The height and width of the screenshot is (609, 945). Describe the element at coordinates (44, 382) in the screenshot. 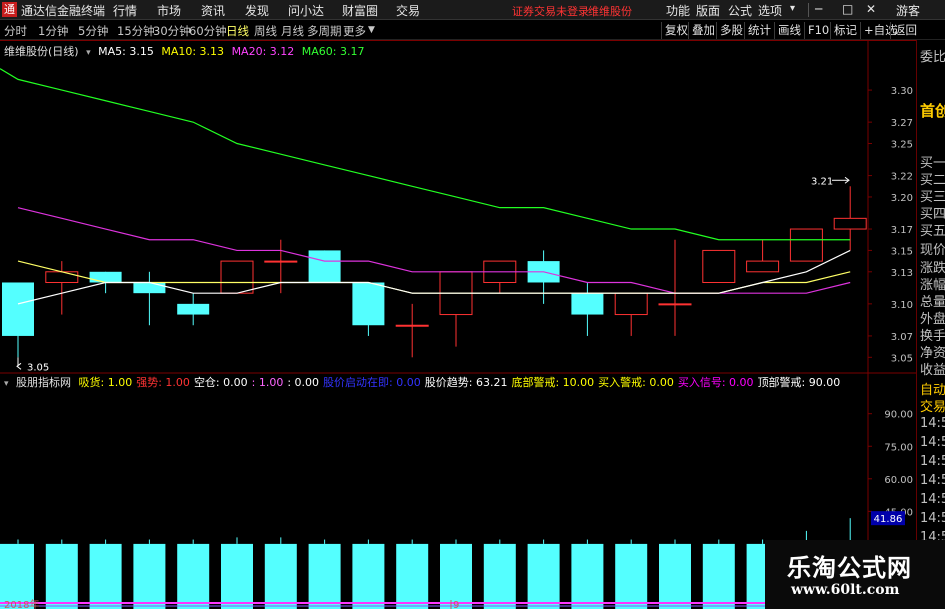

I see `indicator-name: 股朋指标网` at that location.